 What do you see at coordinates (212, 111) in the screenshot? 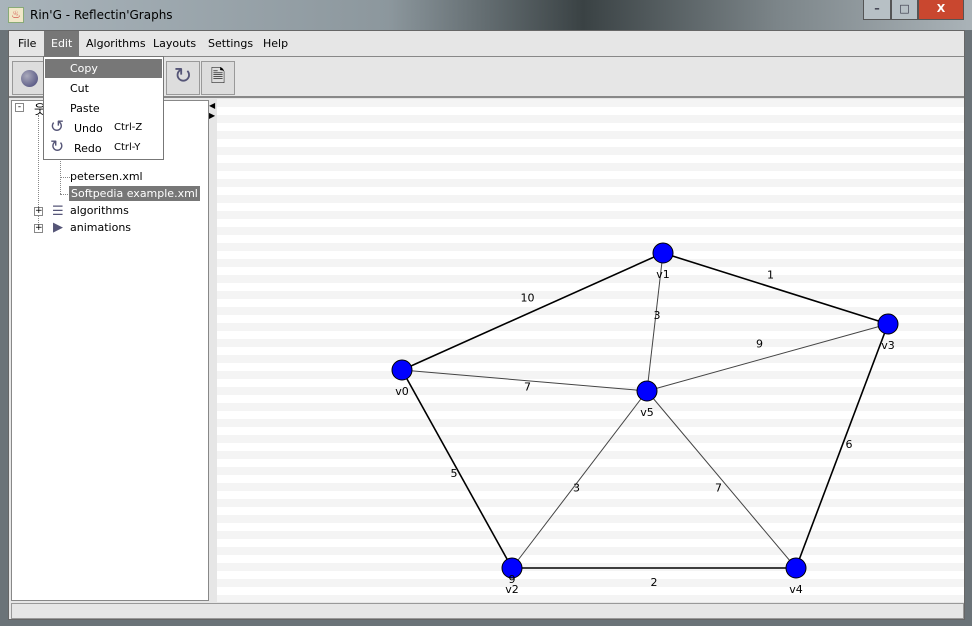
I see `splitter-handle: ◀ ▶` at bounding box center [212, 111].